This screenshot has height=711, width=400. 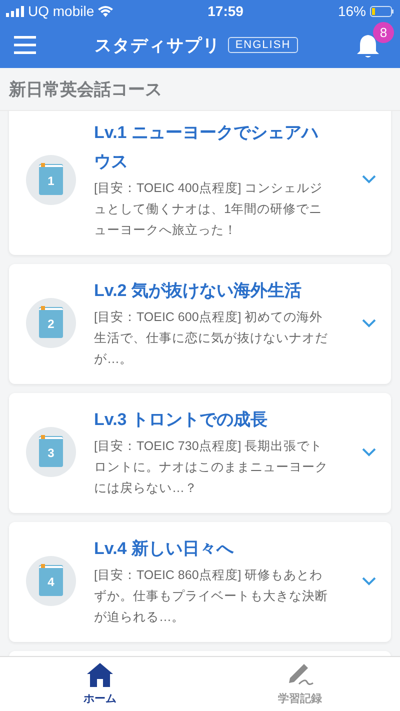 I want to click on section-title: 新日常英会話コース, so click(x=85, y=89).